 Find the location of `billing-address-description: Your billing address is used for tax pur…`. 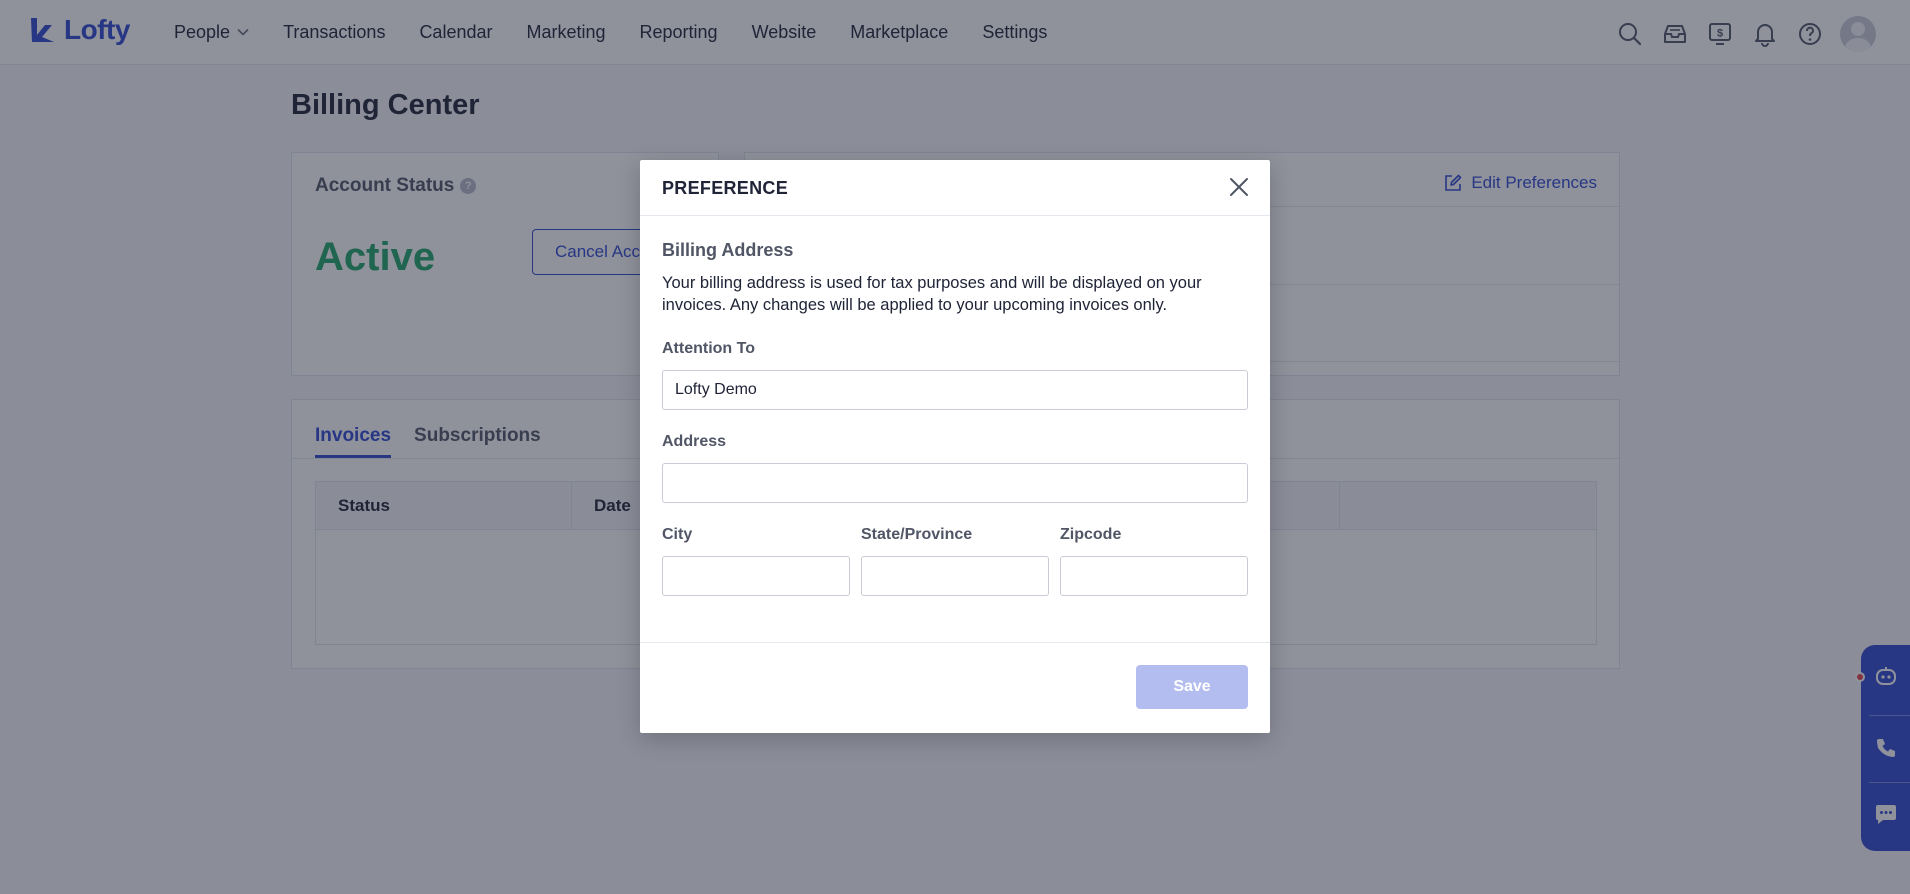

billing-address-description: Your billing address is used for tax pur… is located at coordinates (932, 294).